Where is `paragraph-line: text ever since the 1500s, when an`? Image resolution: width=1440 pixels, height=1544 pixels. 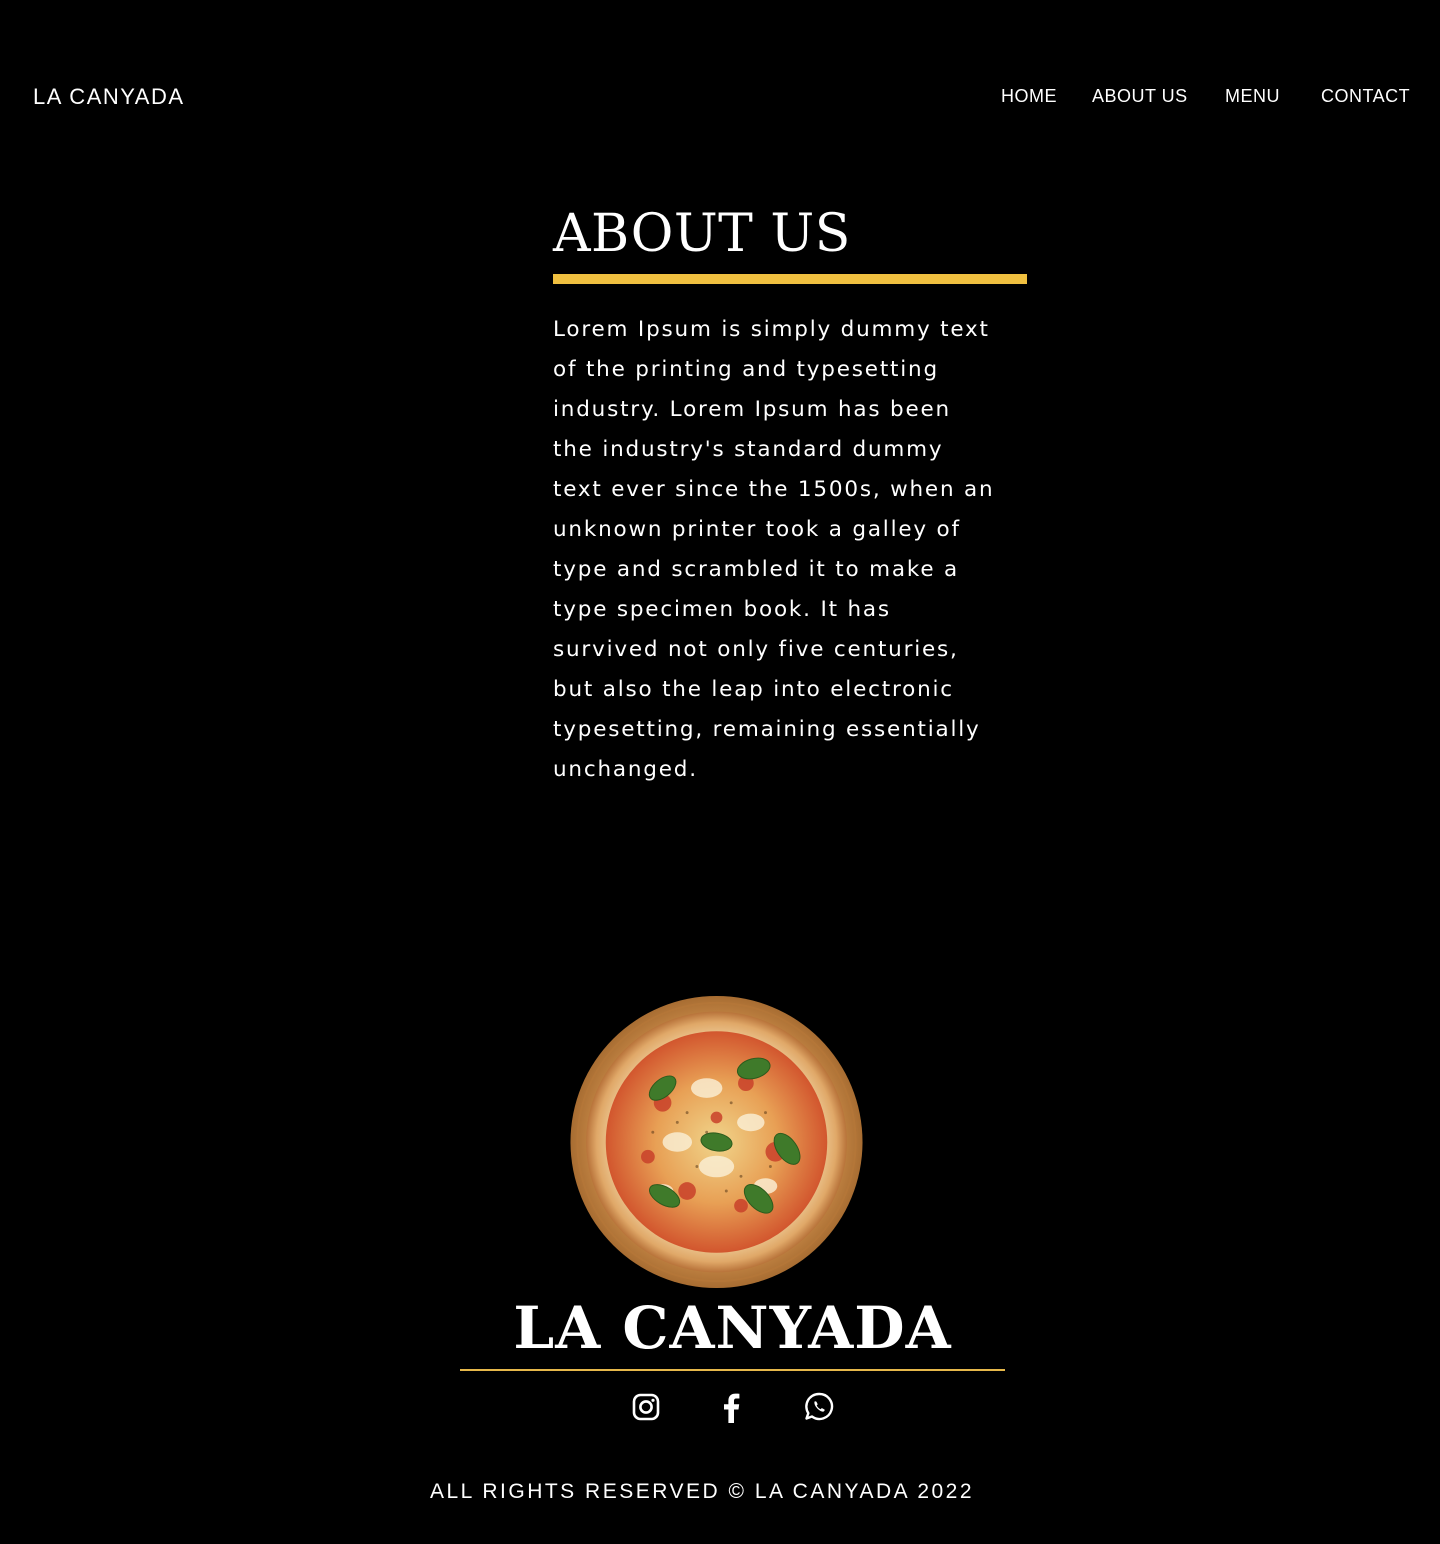
paragraph-line: text ever since the 1500s, when an is located at coordinates (774, 489).